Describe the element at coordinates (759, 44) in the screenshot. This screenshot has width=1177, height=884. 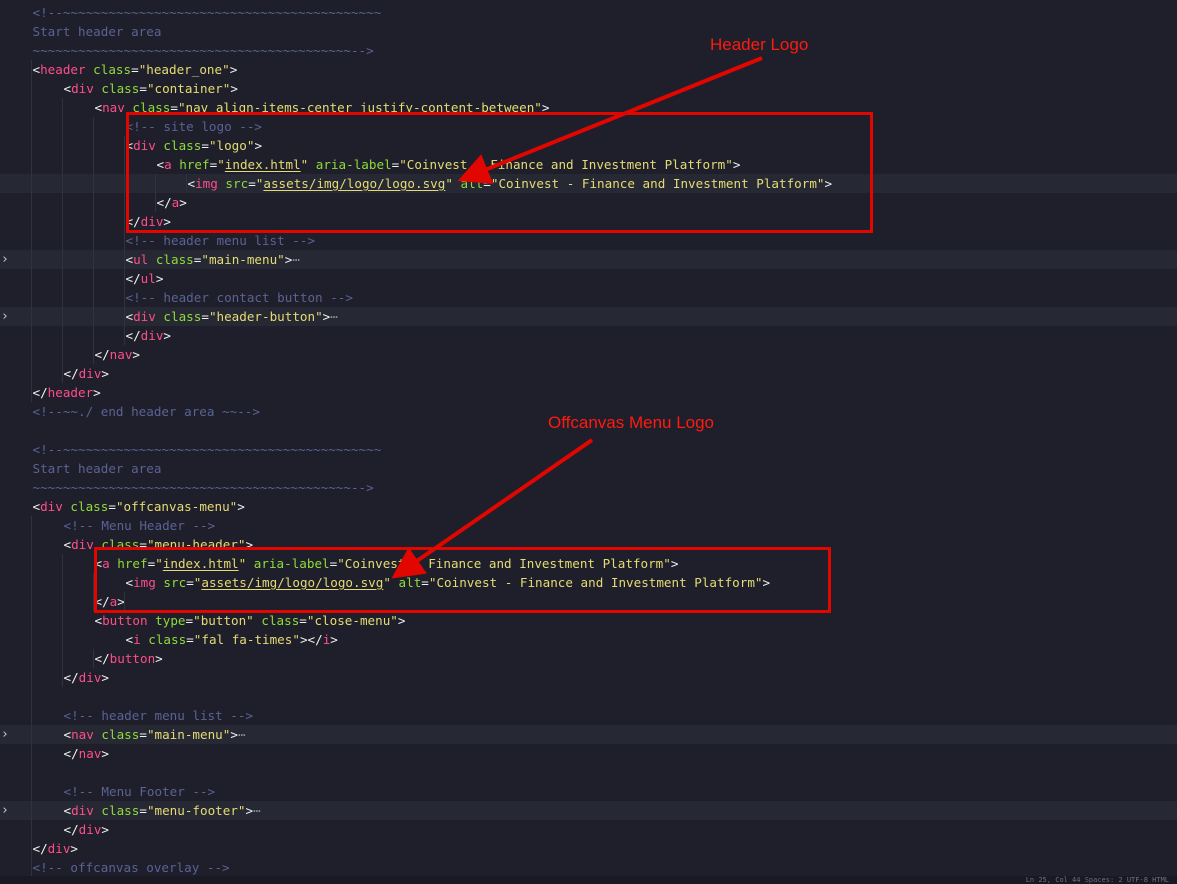
I see `header-logo-annotation: Header Logo` at that location.